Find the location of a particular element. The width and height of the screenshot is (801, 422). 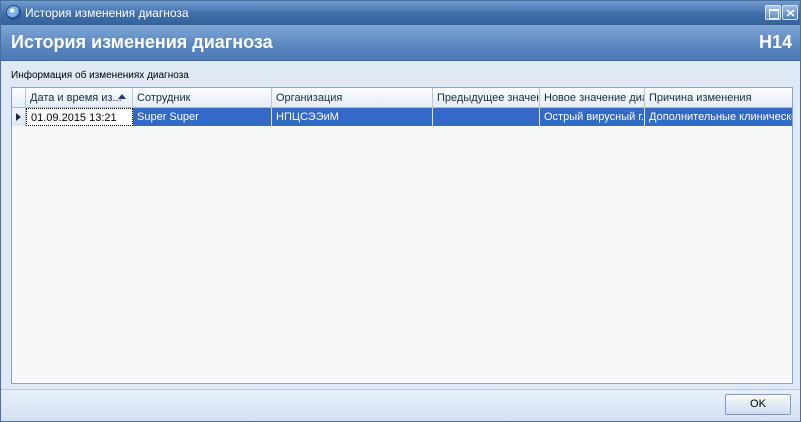

title-bar: История изменения диагноза is located at coordinates (400, 13).